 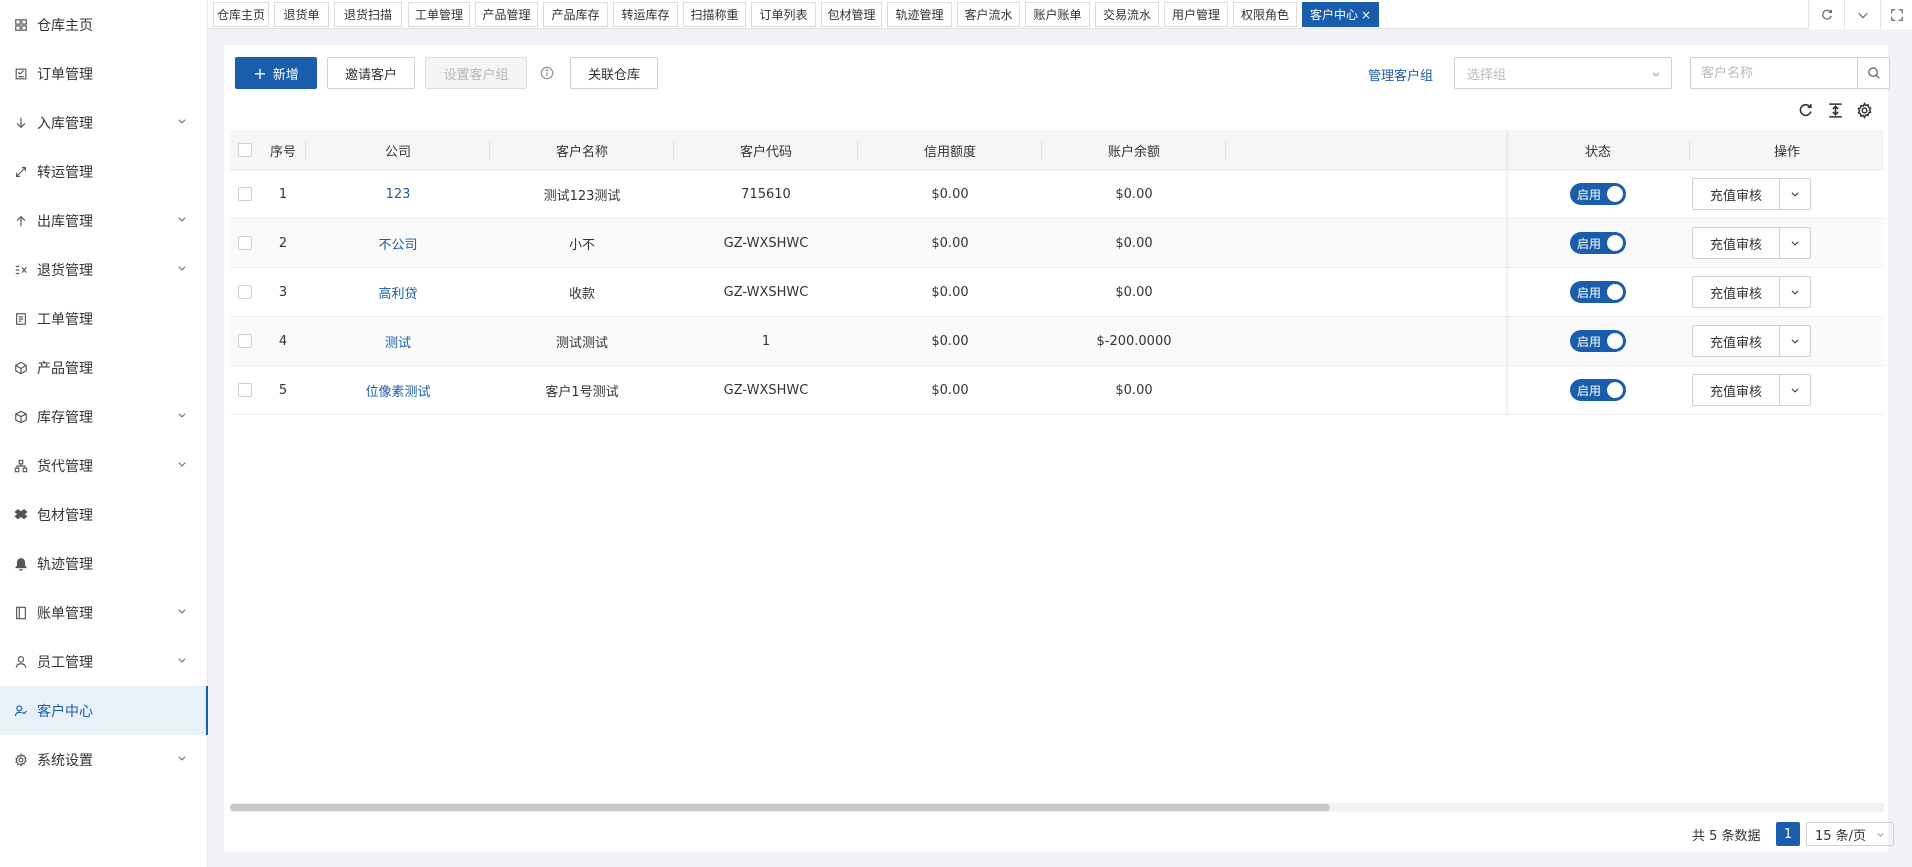 I want to click on sidebar-item-1: 订单管理, so click(x=103, y=73).